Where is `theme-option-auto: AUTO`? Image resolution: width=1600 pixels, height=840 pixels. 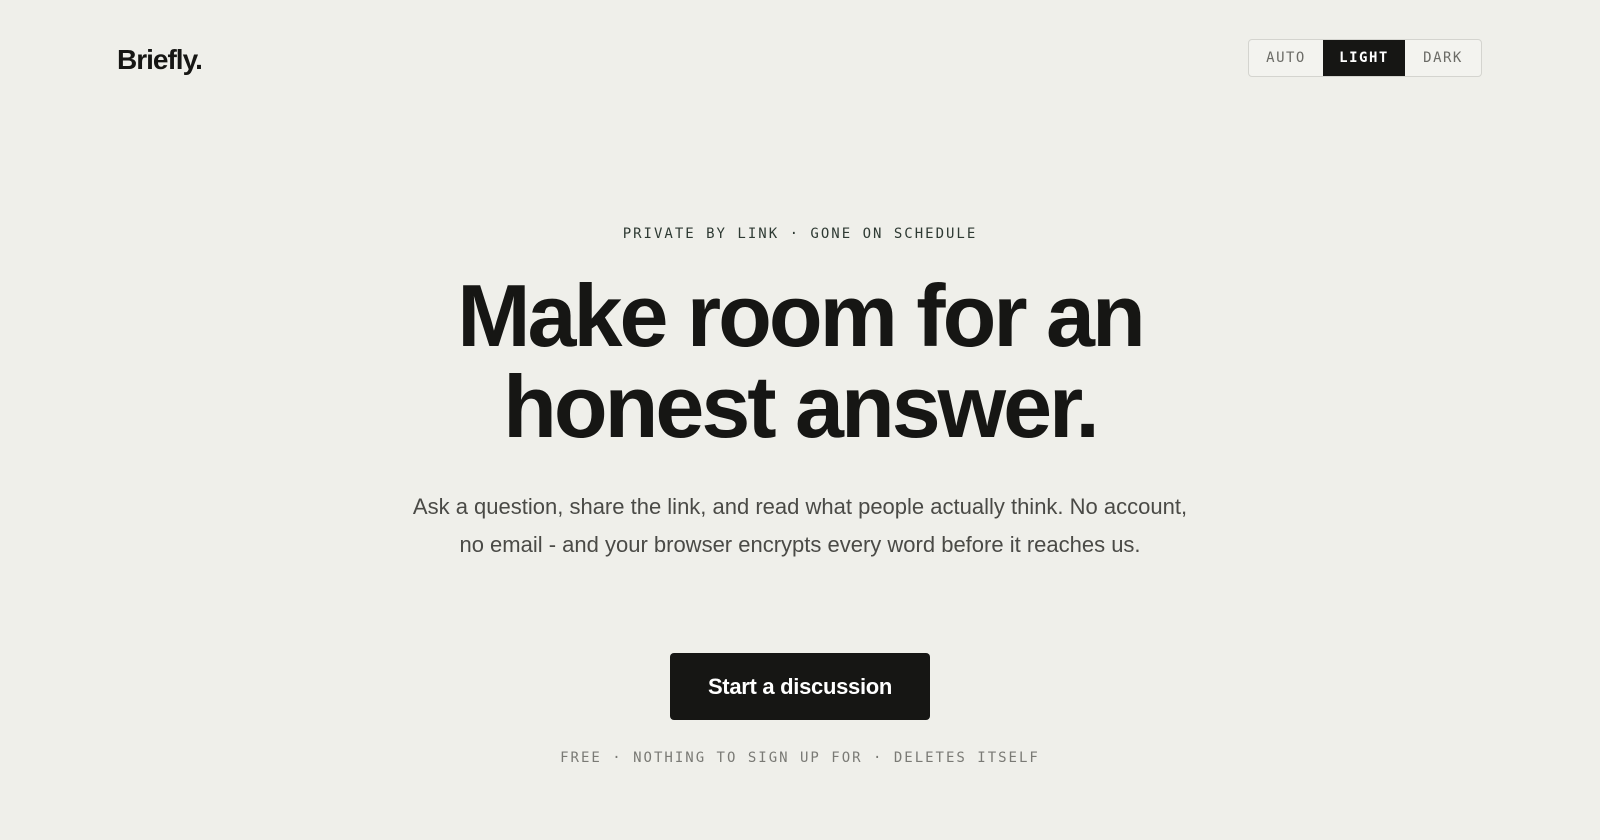
theme-option-auto: AUTO is located at coordinates (1286, 58).